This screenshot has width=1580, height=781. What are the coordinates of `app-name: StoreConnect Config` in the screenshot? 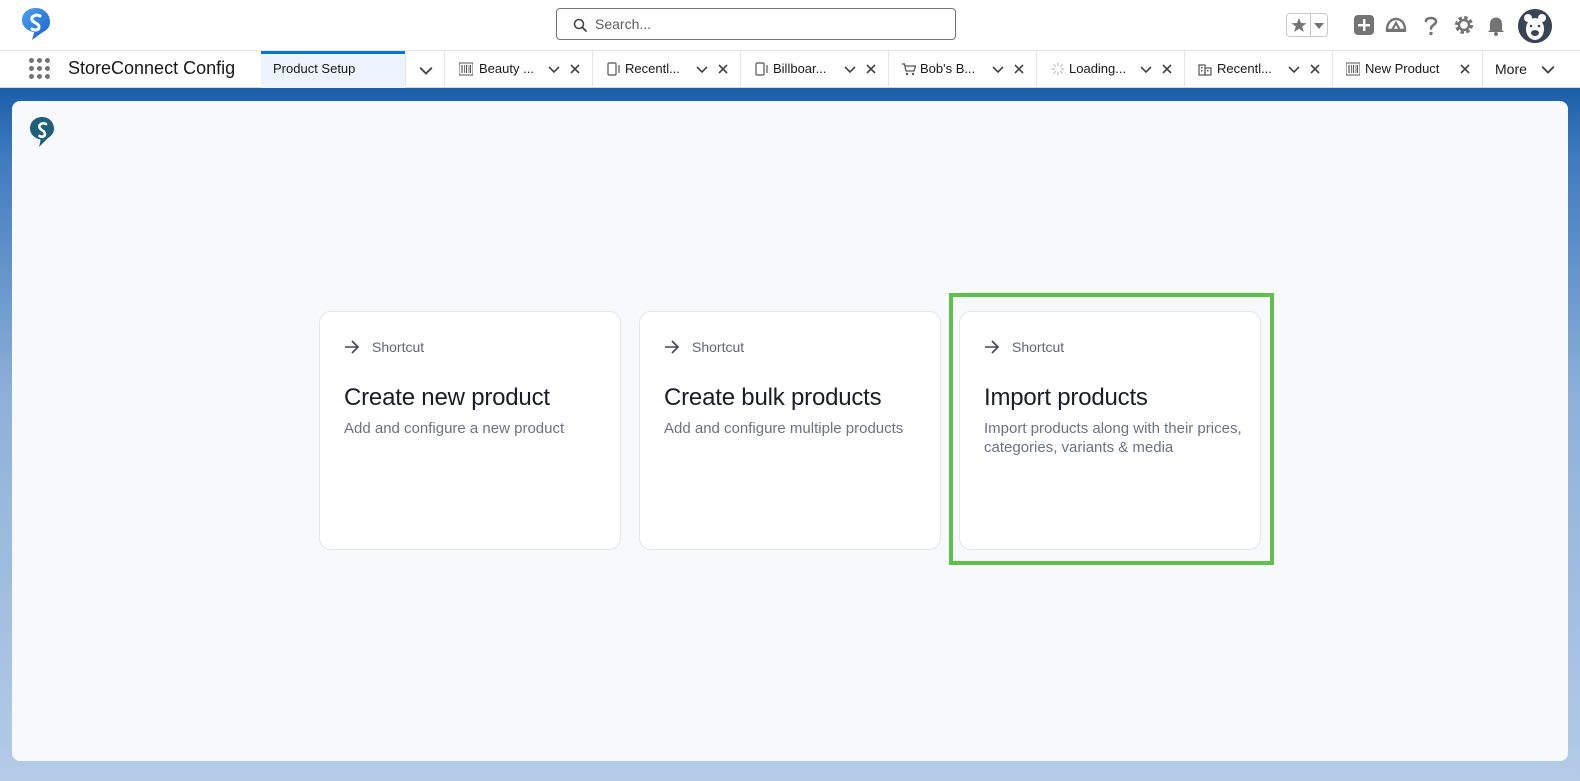 It's located at (152, 68).